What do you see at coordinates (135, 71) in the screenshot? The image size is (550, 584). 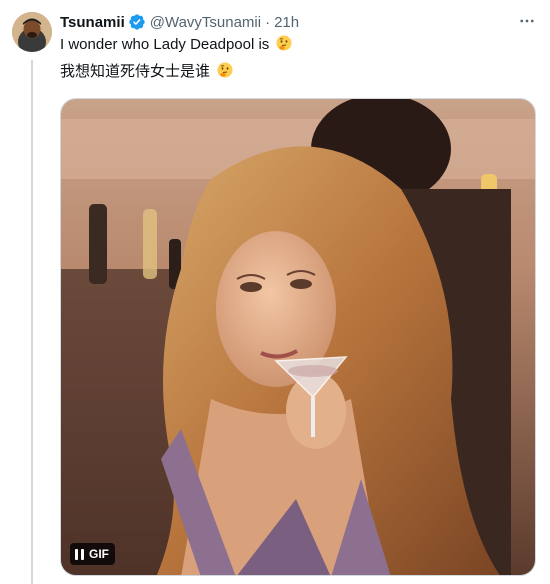 I see `tweet-text-chinese: 我想知道死侍女士是谁` at bounding box center [135, 71].